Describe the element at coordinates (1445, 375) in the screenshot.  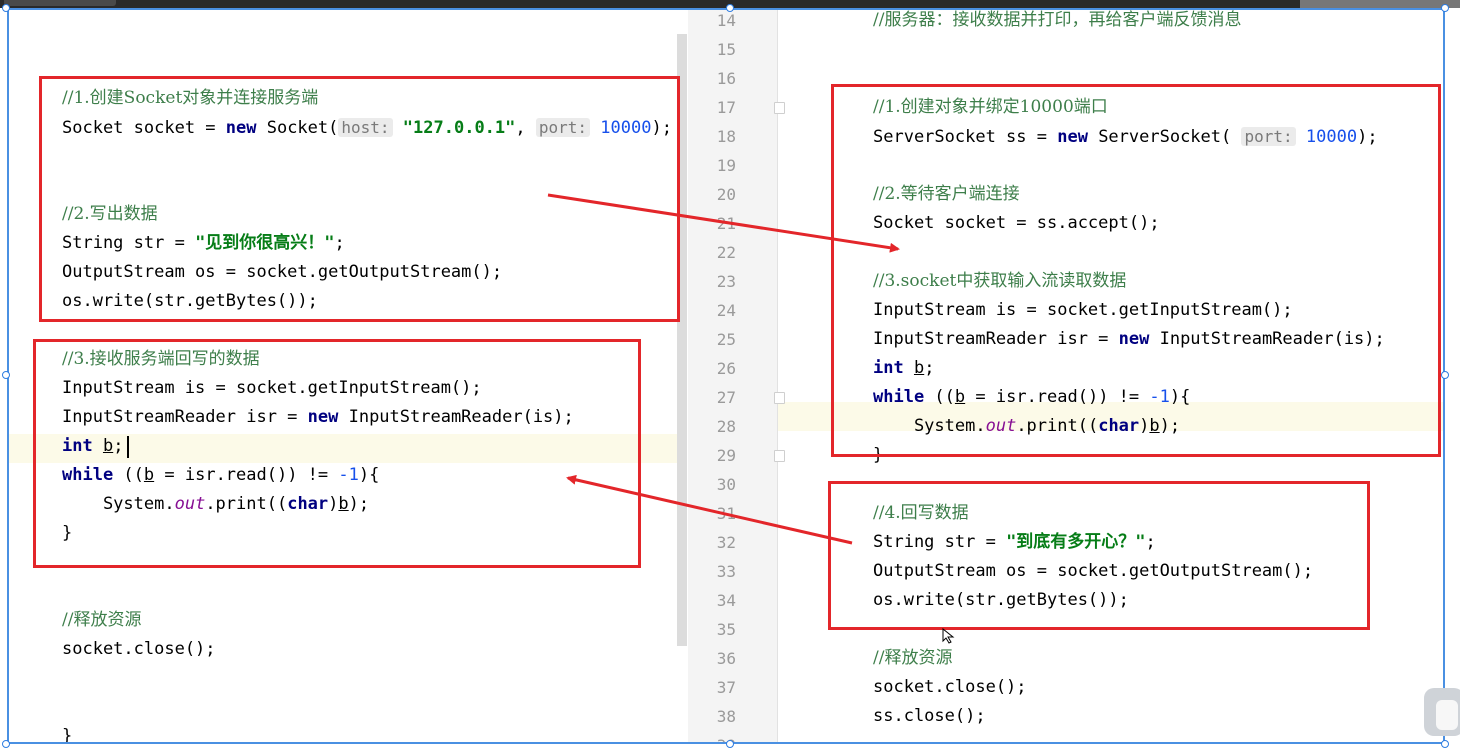
I see `resize-handle-right` at that location.